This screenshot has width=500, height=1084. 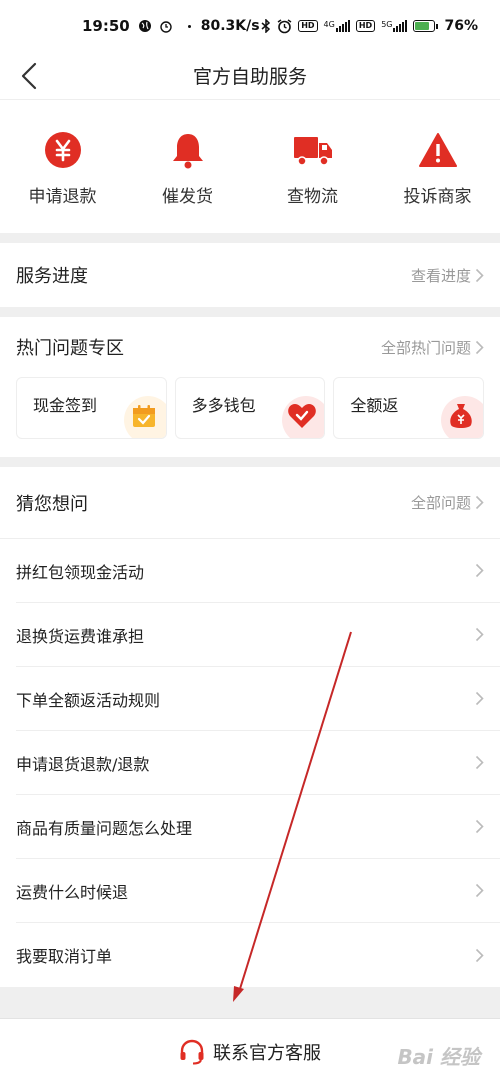 What do you see at coordinates (230, 26) in the screenshot?
I see `network-speed: 80.3K/s` at bounding box center [230, 26].